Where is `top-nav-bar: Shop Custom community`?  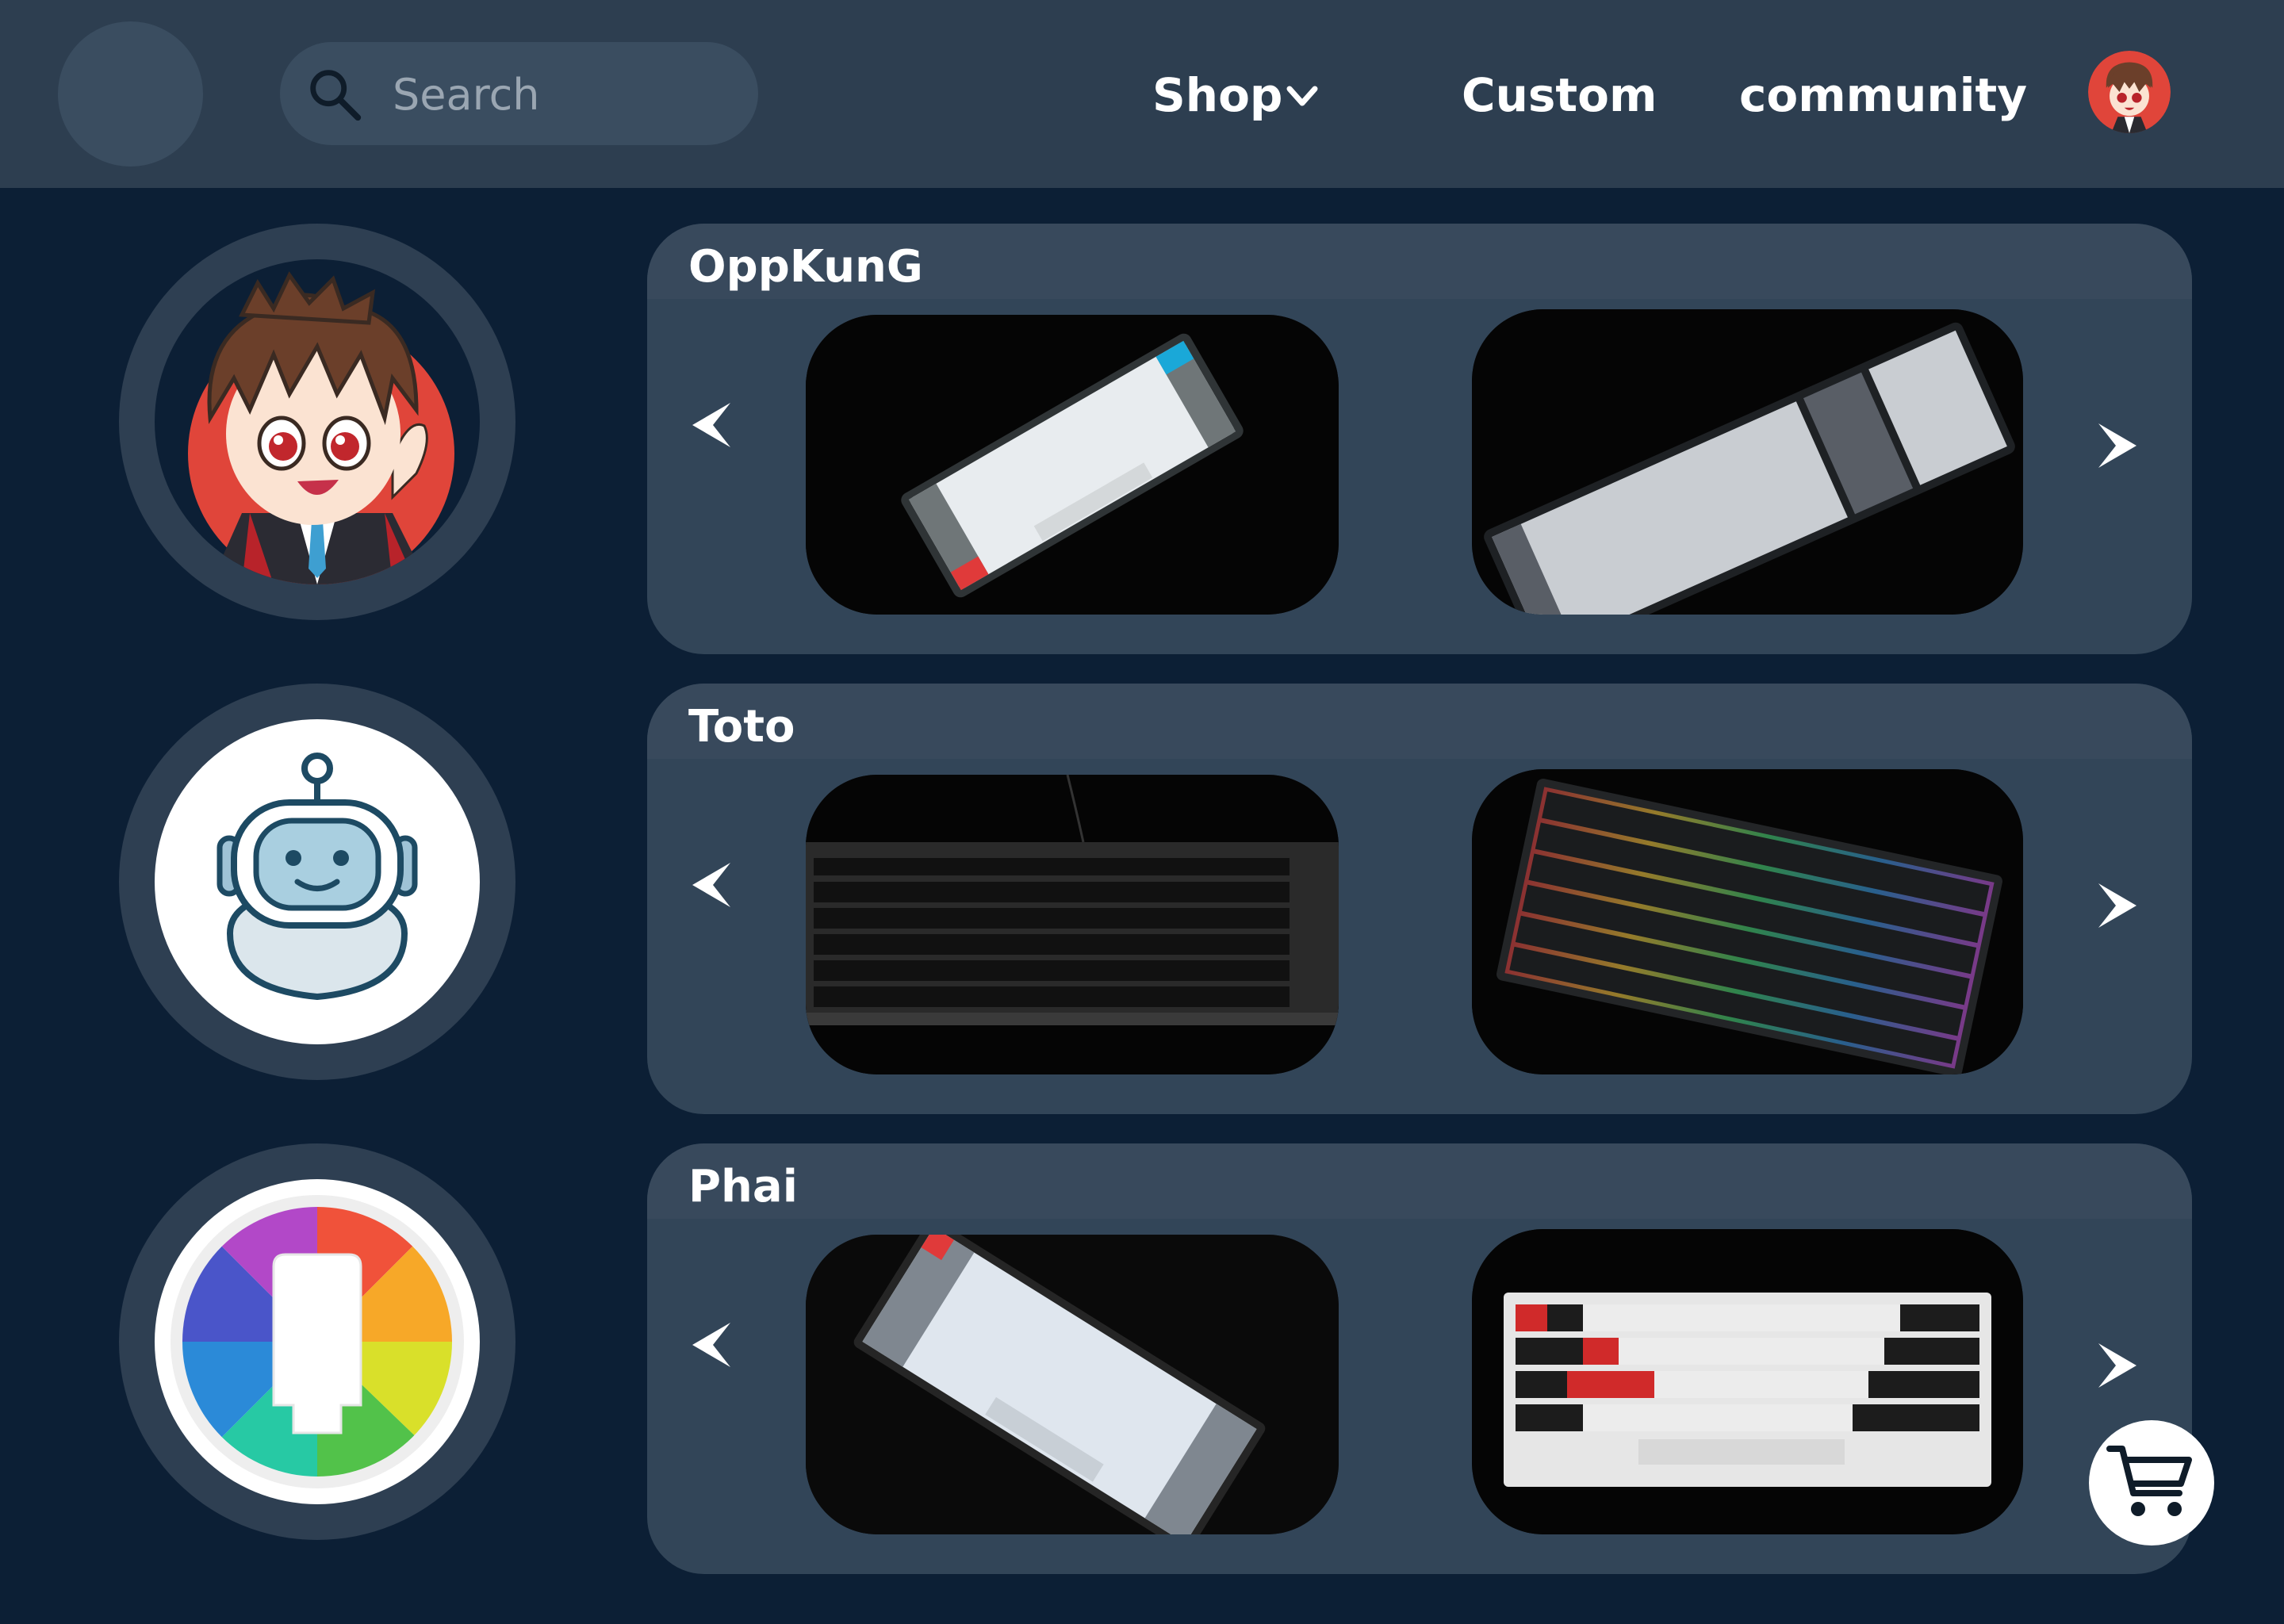
top-nav-bar: Shop Custom community is located at coordinates (1142, 94).